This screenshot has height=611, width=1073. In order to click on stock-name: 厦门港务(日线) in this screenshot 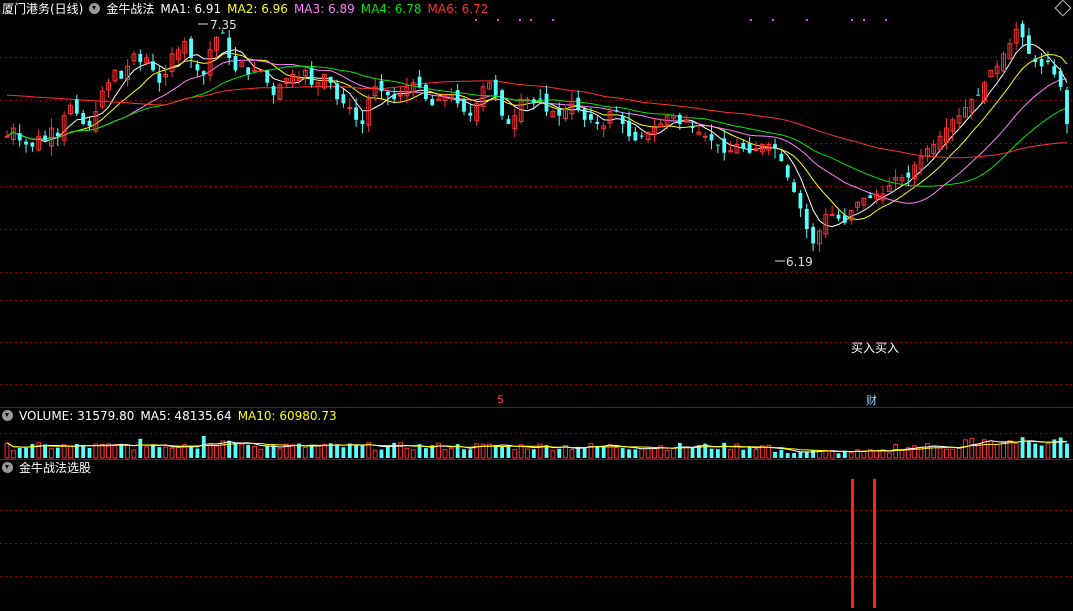, I will do `click(43, 9)`.